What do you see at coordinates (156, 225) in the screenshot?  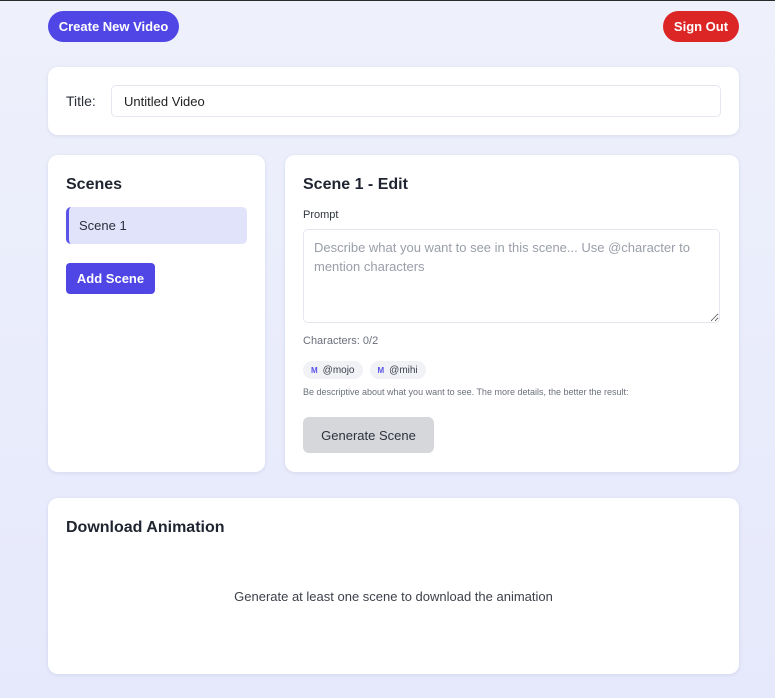 I see `scene-item-1: Scene 1` at bounding box center [156, 225].